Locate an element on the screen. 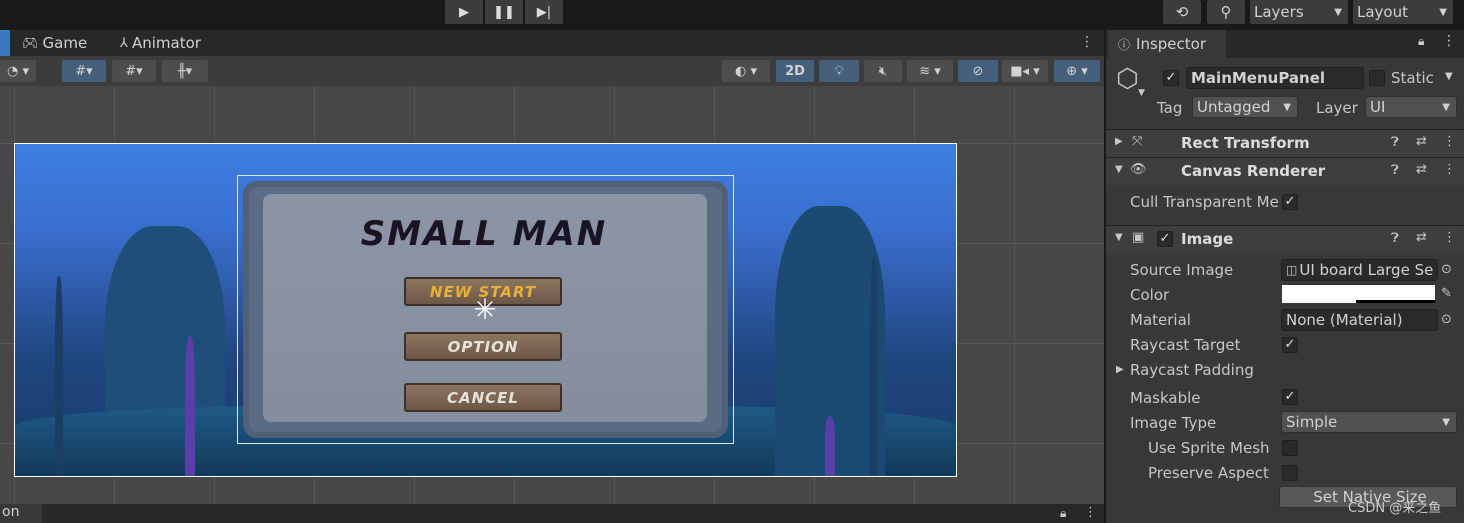 The height and width of the screenshot is (523, 1464). tag-value: Untagged is located at coordinates (1234, 107).